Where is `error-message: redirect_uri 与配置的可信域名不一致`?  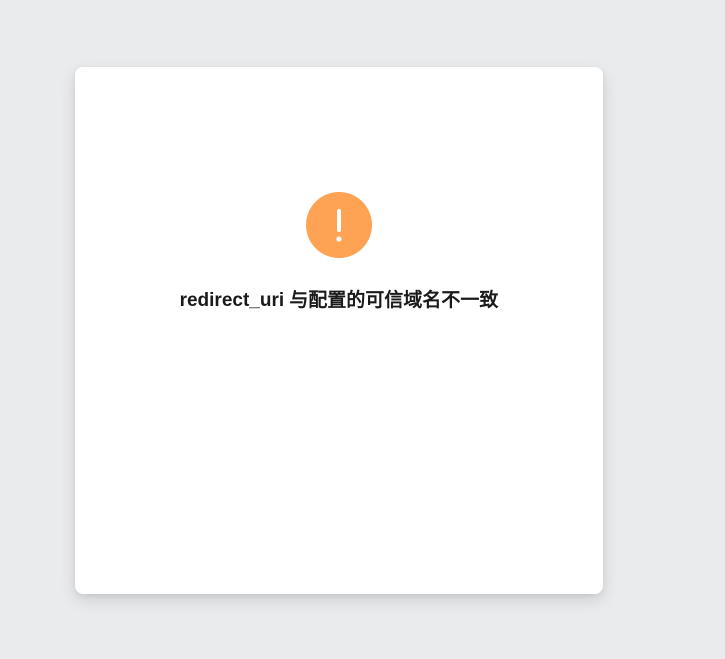 error-message: redirect_uri 与配置的可信域名不一致 is located at coordinates (339, 300).